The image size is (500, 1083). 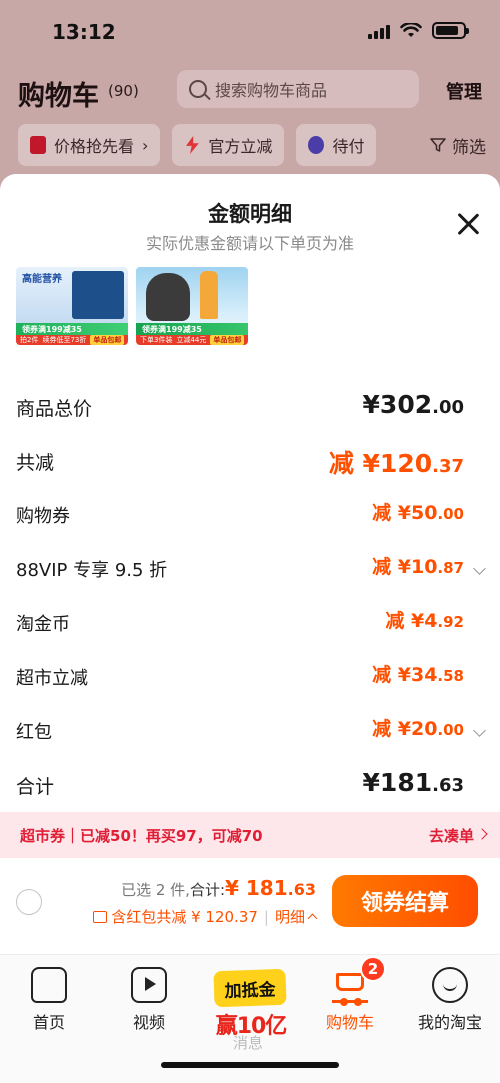 I want to click on row-value: 减 ¥10.87, so click(x=418, y=565).